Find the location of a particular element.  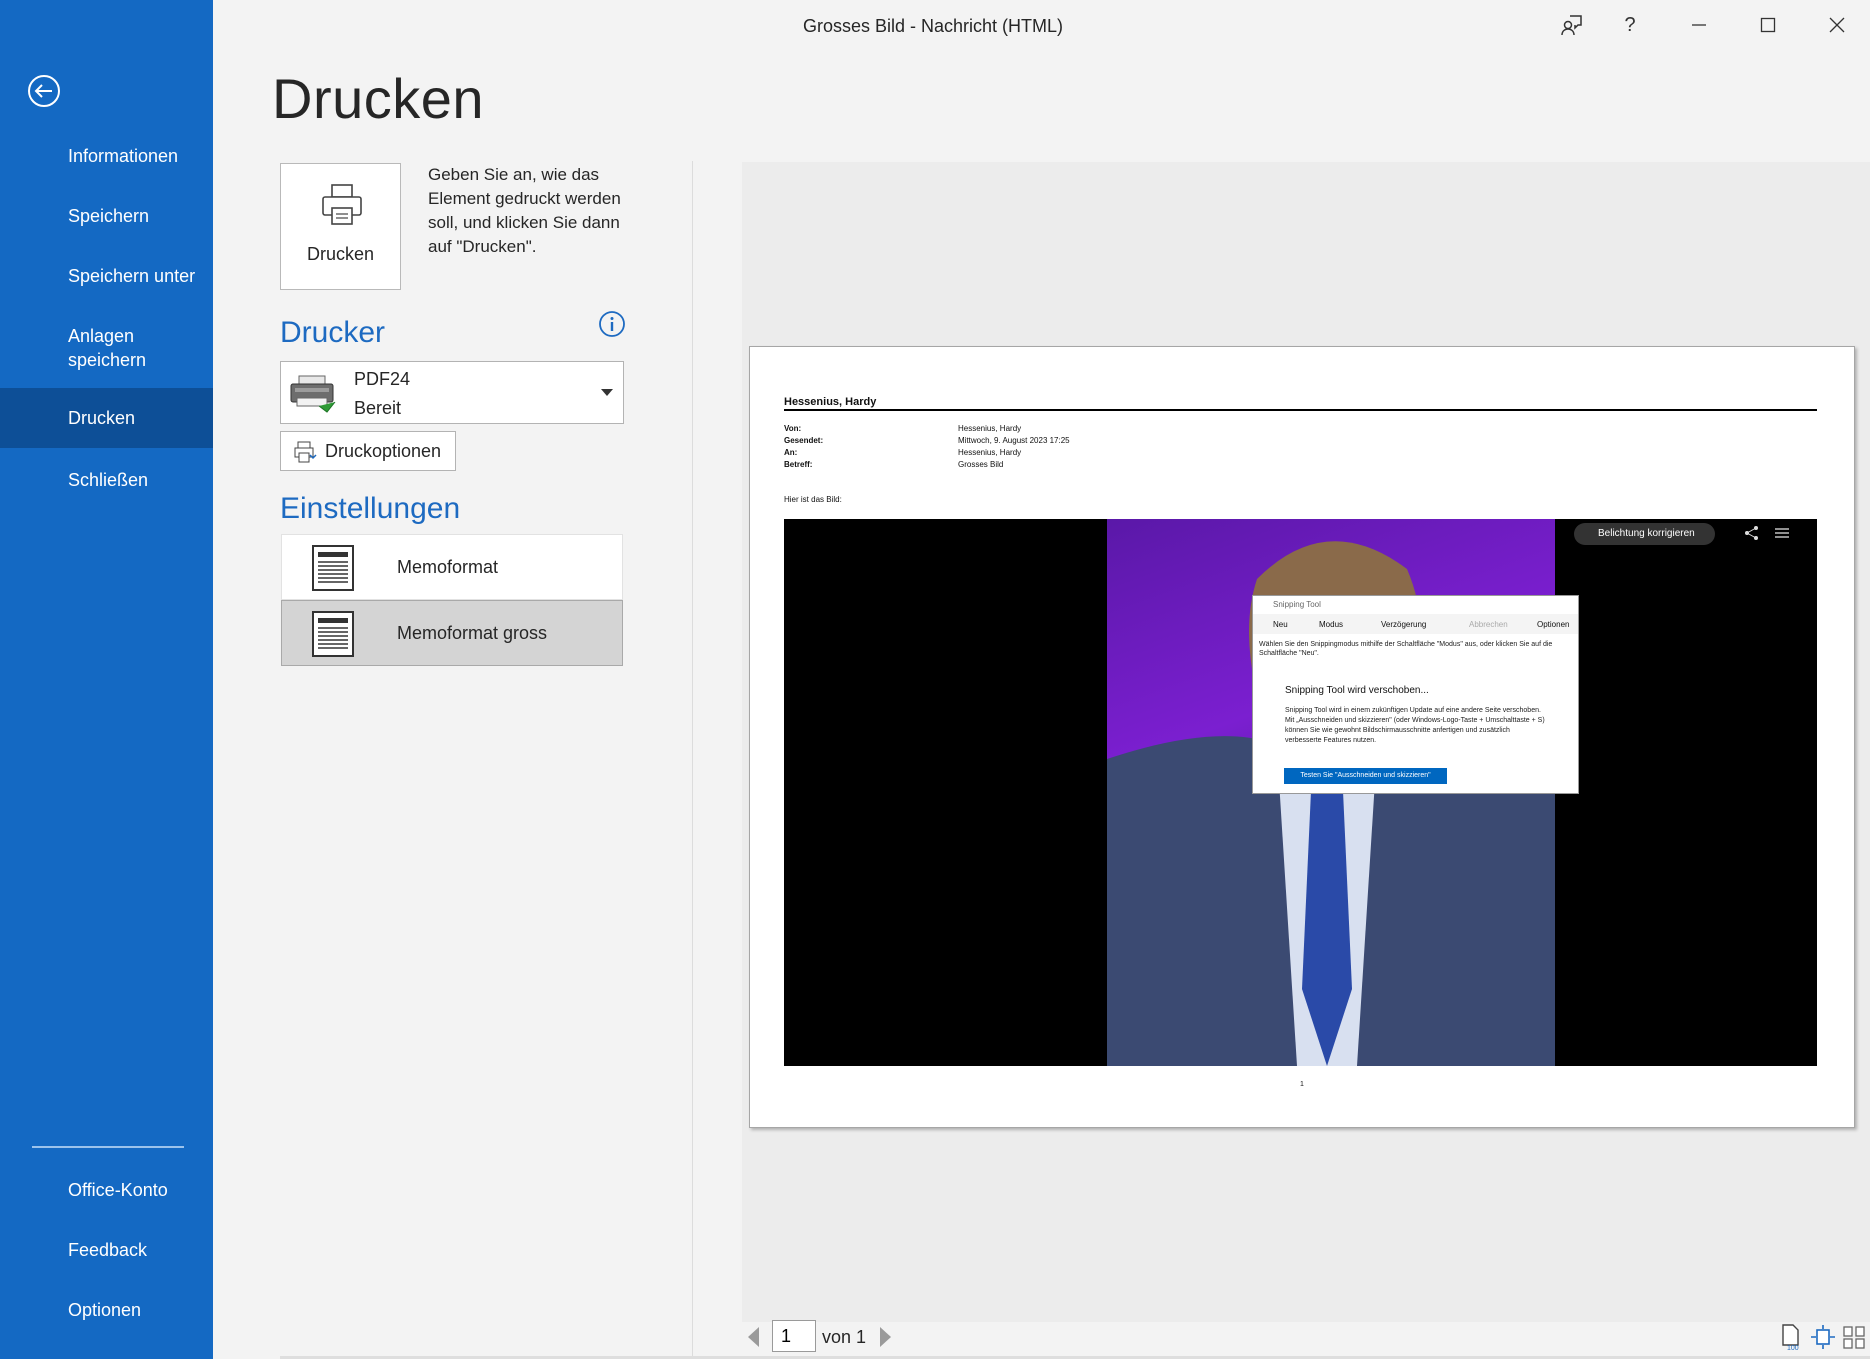

preview-body-text: Hier ist das Bild: is located at coordinates (813, 499).